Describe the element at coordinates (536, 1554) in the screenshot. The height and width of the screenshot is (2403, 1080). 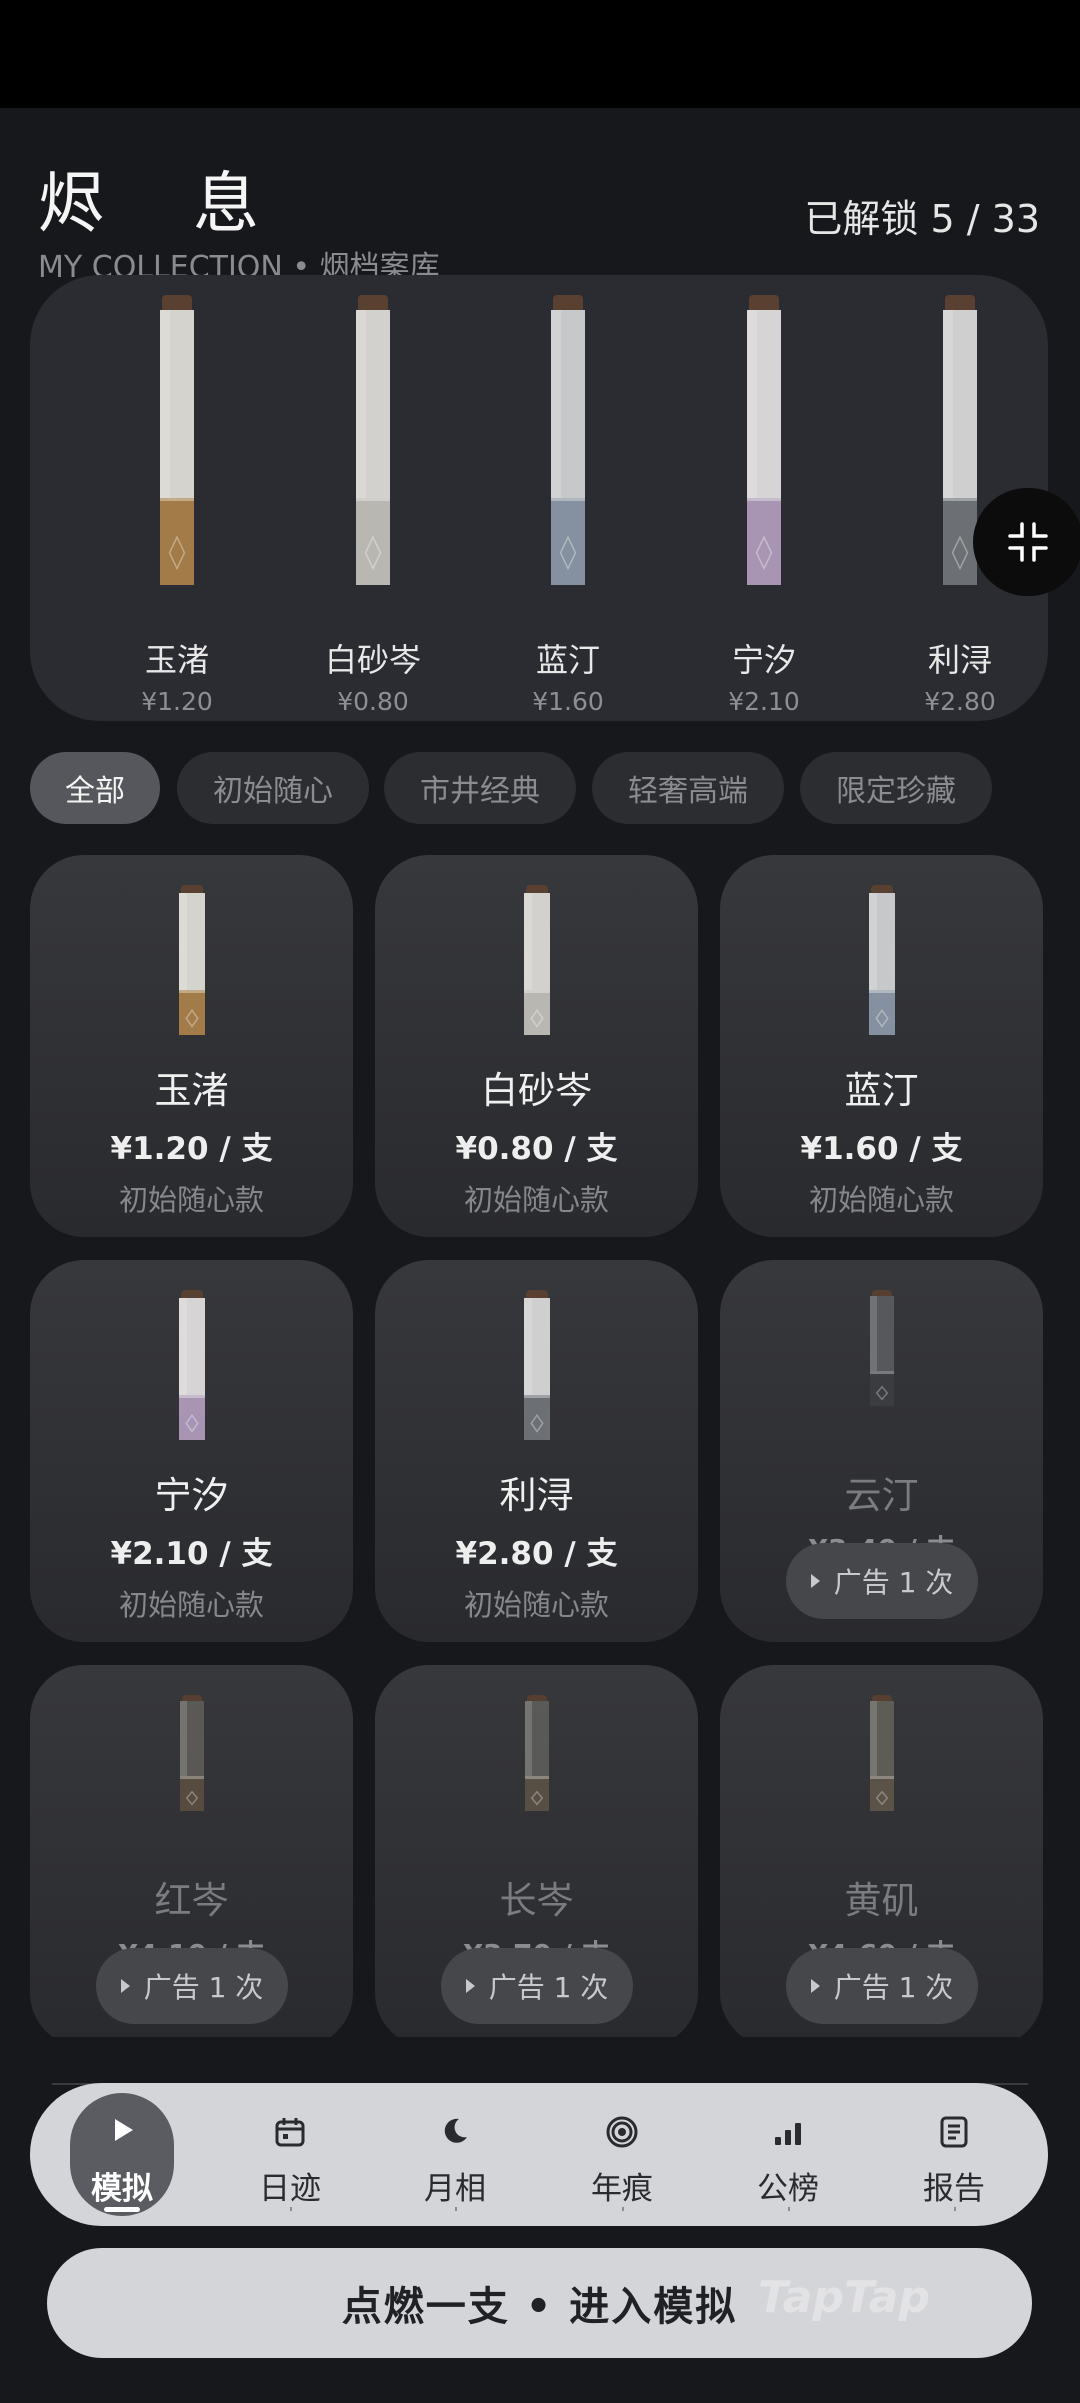
I see `card-price: ¥2.80 / 支` at that location.